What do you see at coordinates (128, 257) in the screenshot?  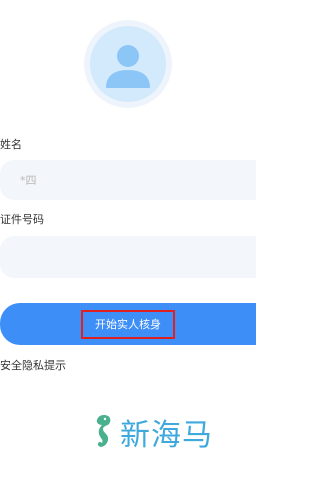 I see `id-number-field` at bounding box center [128, 257].